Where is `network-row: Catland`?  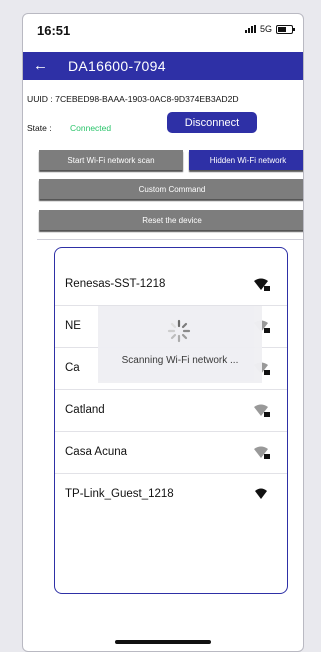 network-row: Catland is located at coordinates (171, 411).